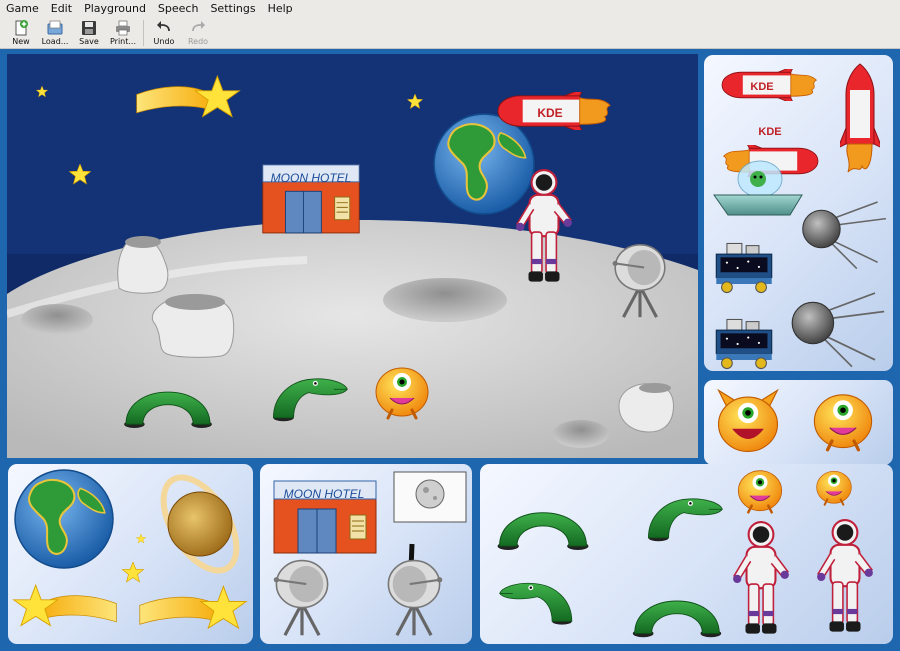  What do you see at coordinates (21, 28) in the screenshot?
I see `new-document-icon` at bounding box center [21, 28].